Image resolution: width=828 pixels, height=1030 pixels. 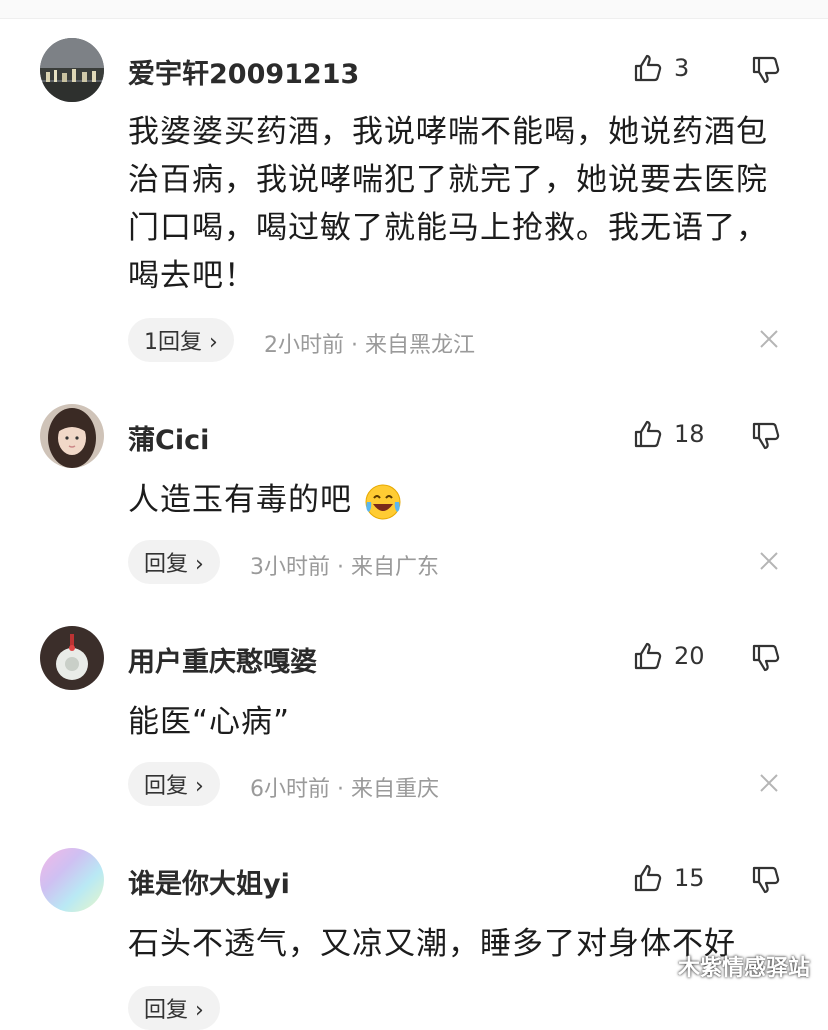 I want to click on like-button: 18, so click(x=668, y=434).